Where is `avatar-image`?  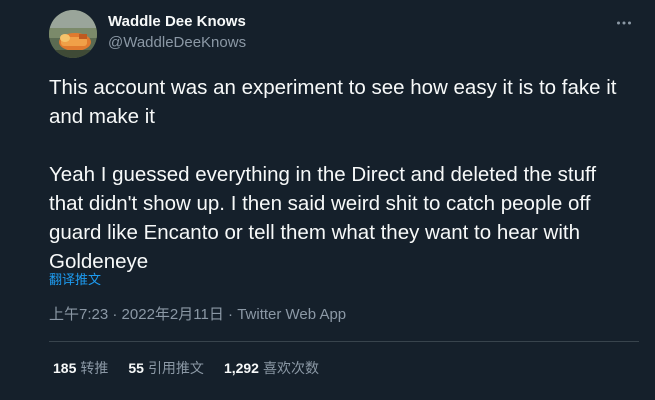 avatar-image is located at coordinates (73, 34).